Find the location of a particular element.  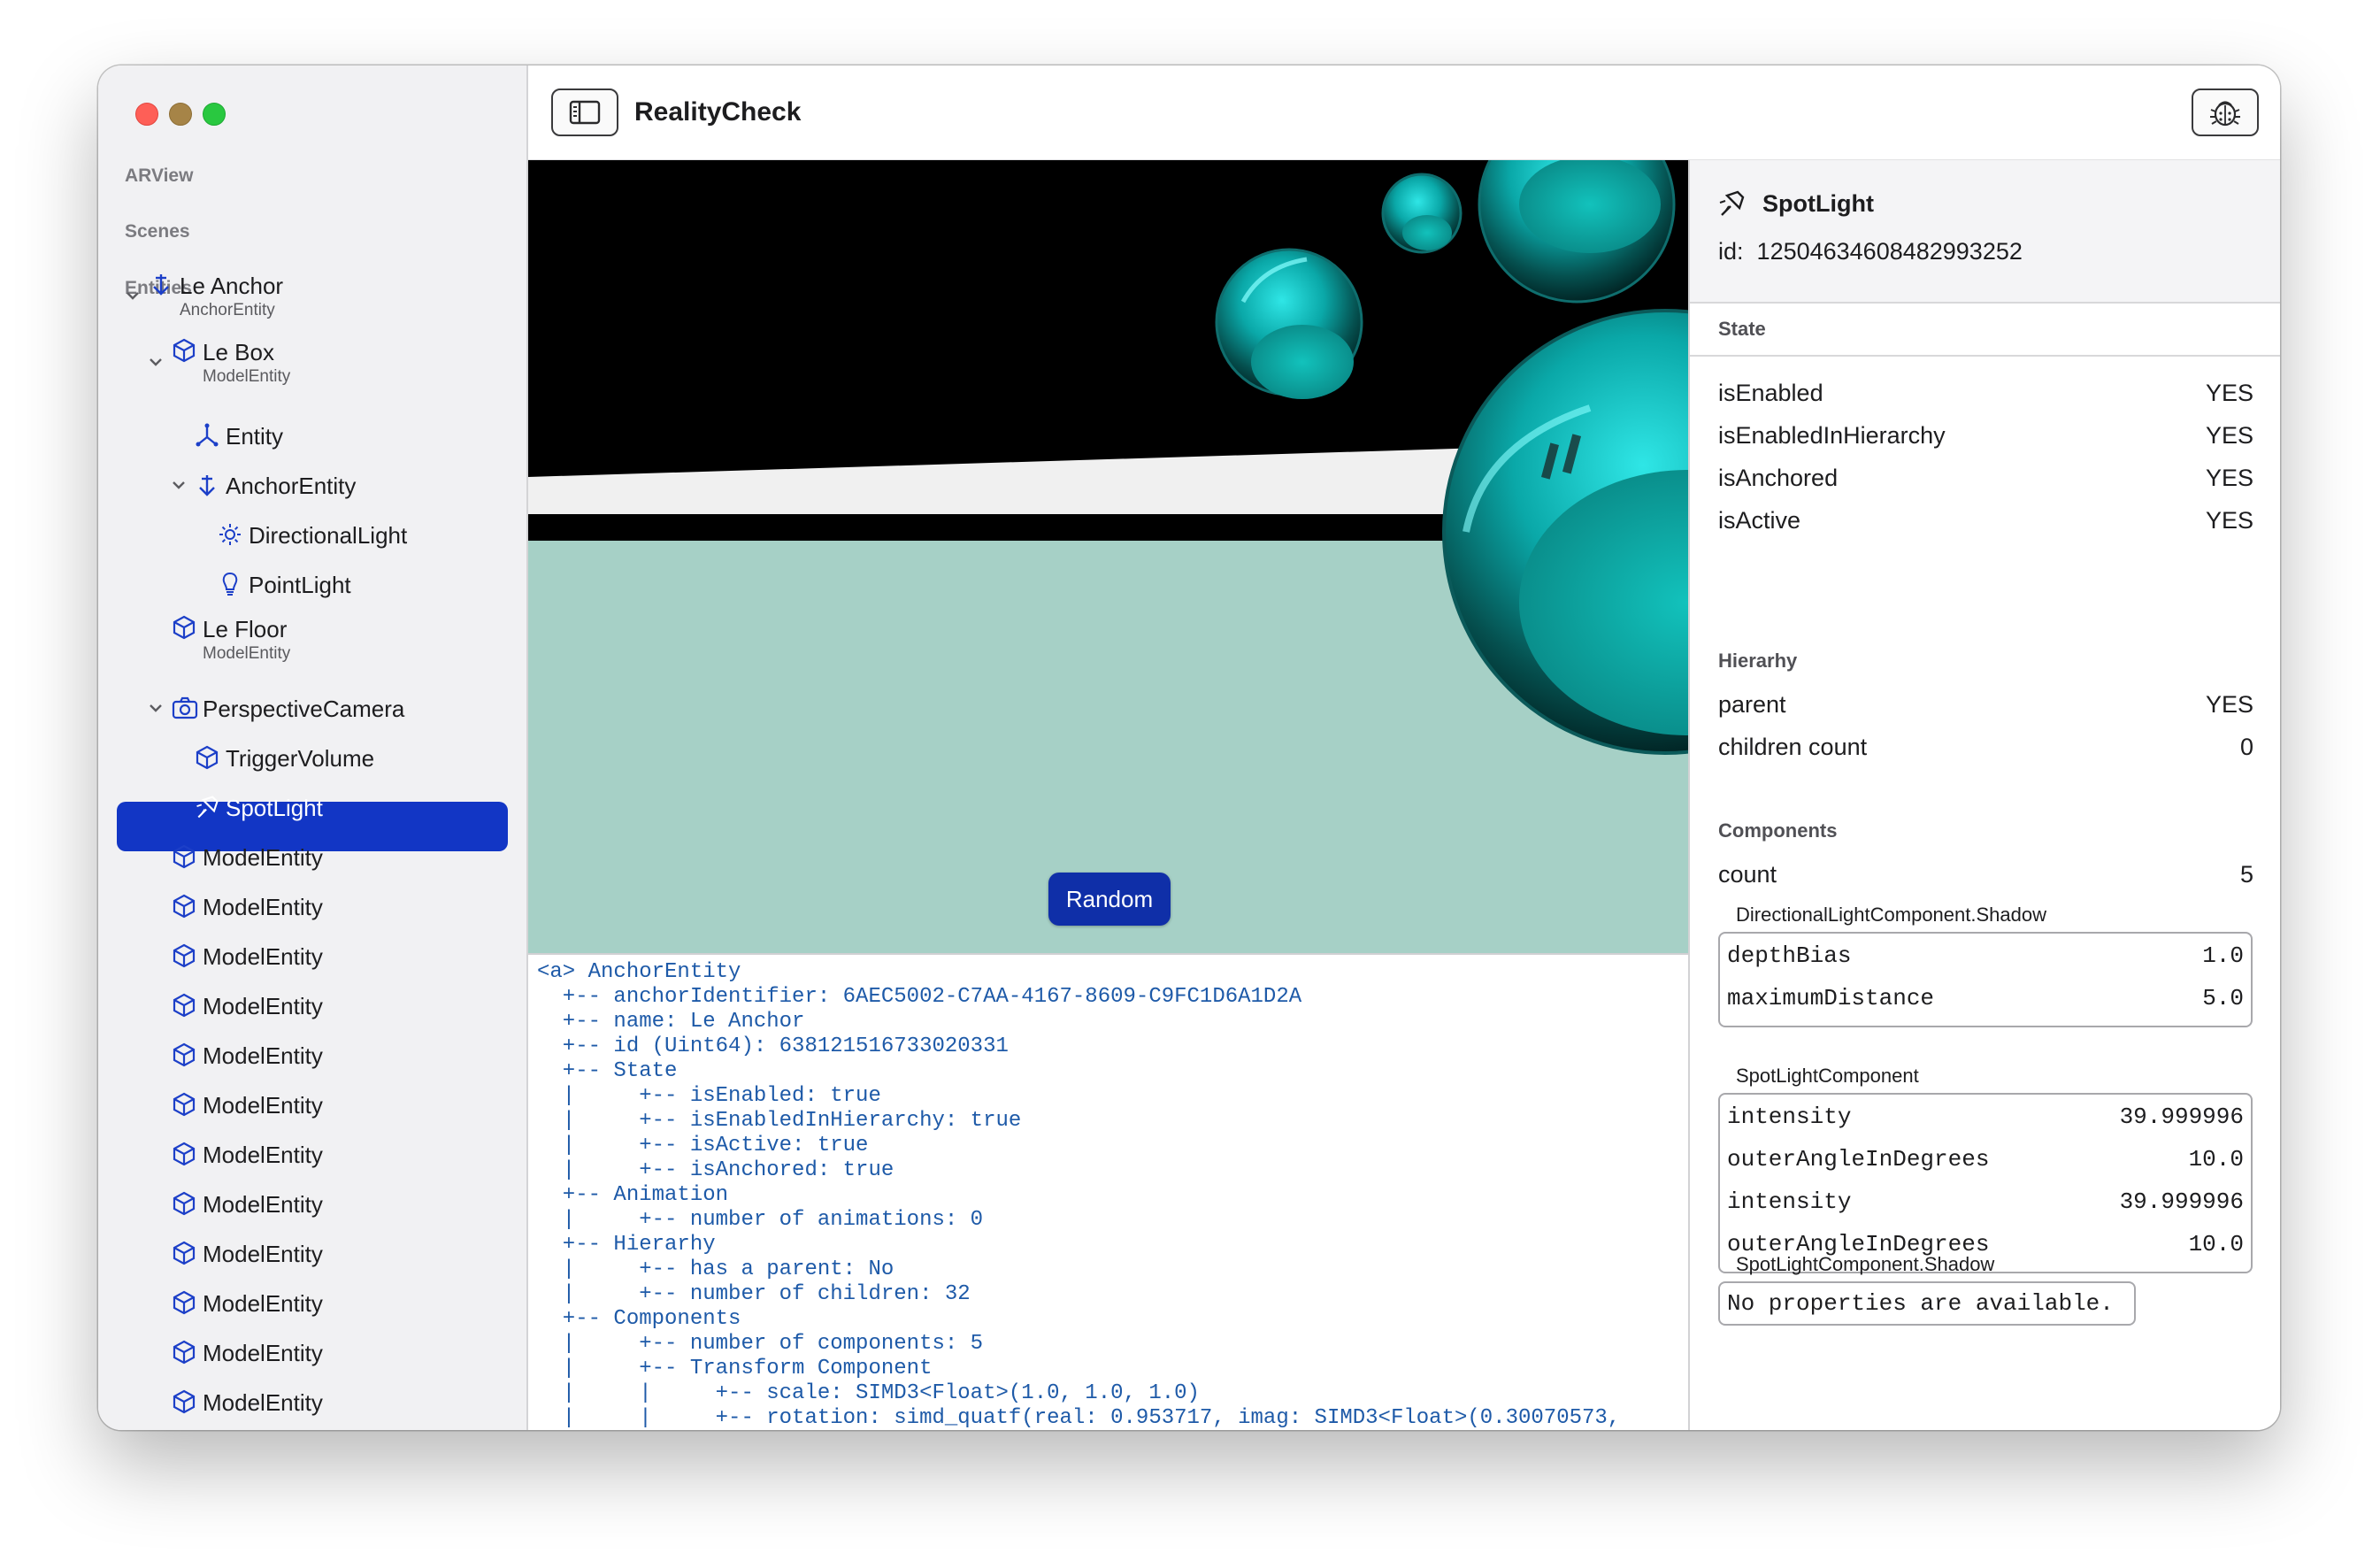

component-title: DirectionalLightComponent.Shadow is located at coordinates (1891, 915).